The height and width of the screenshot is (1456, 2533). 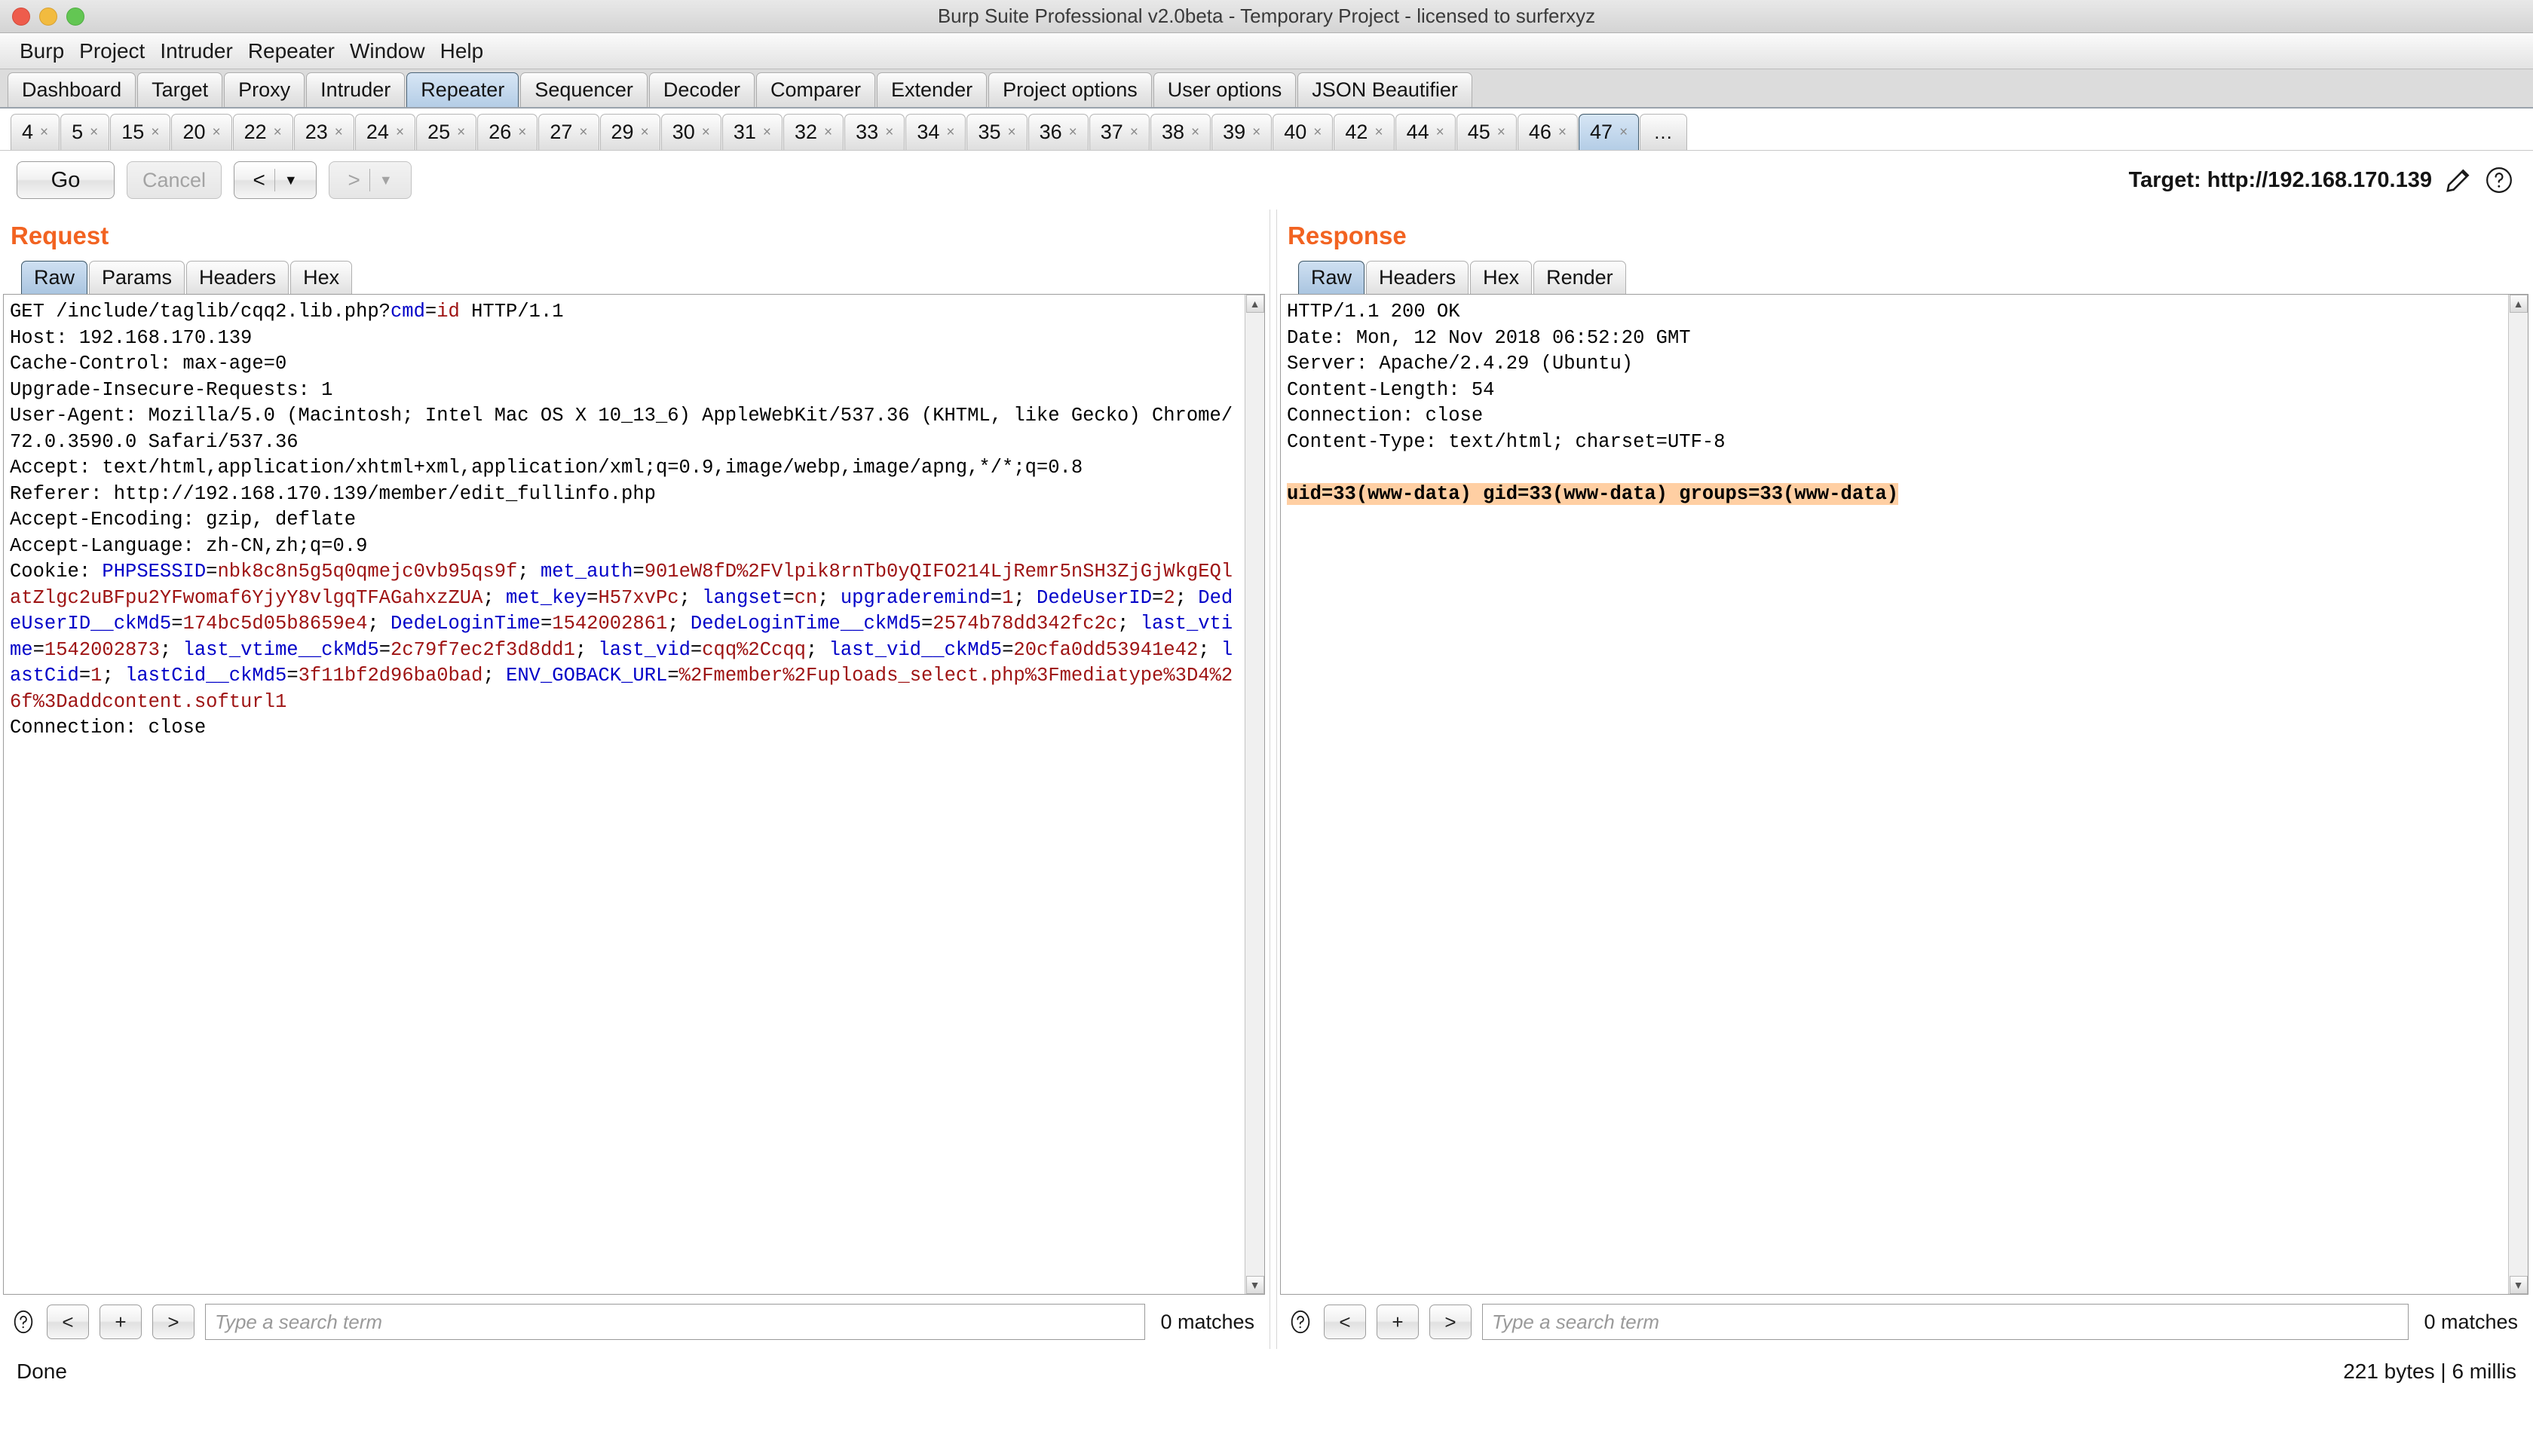 What do you see at coordinates (1225, 89) in the screenshot?
I see `tab-user-options: User options` at bounding box center [1225, 89].